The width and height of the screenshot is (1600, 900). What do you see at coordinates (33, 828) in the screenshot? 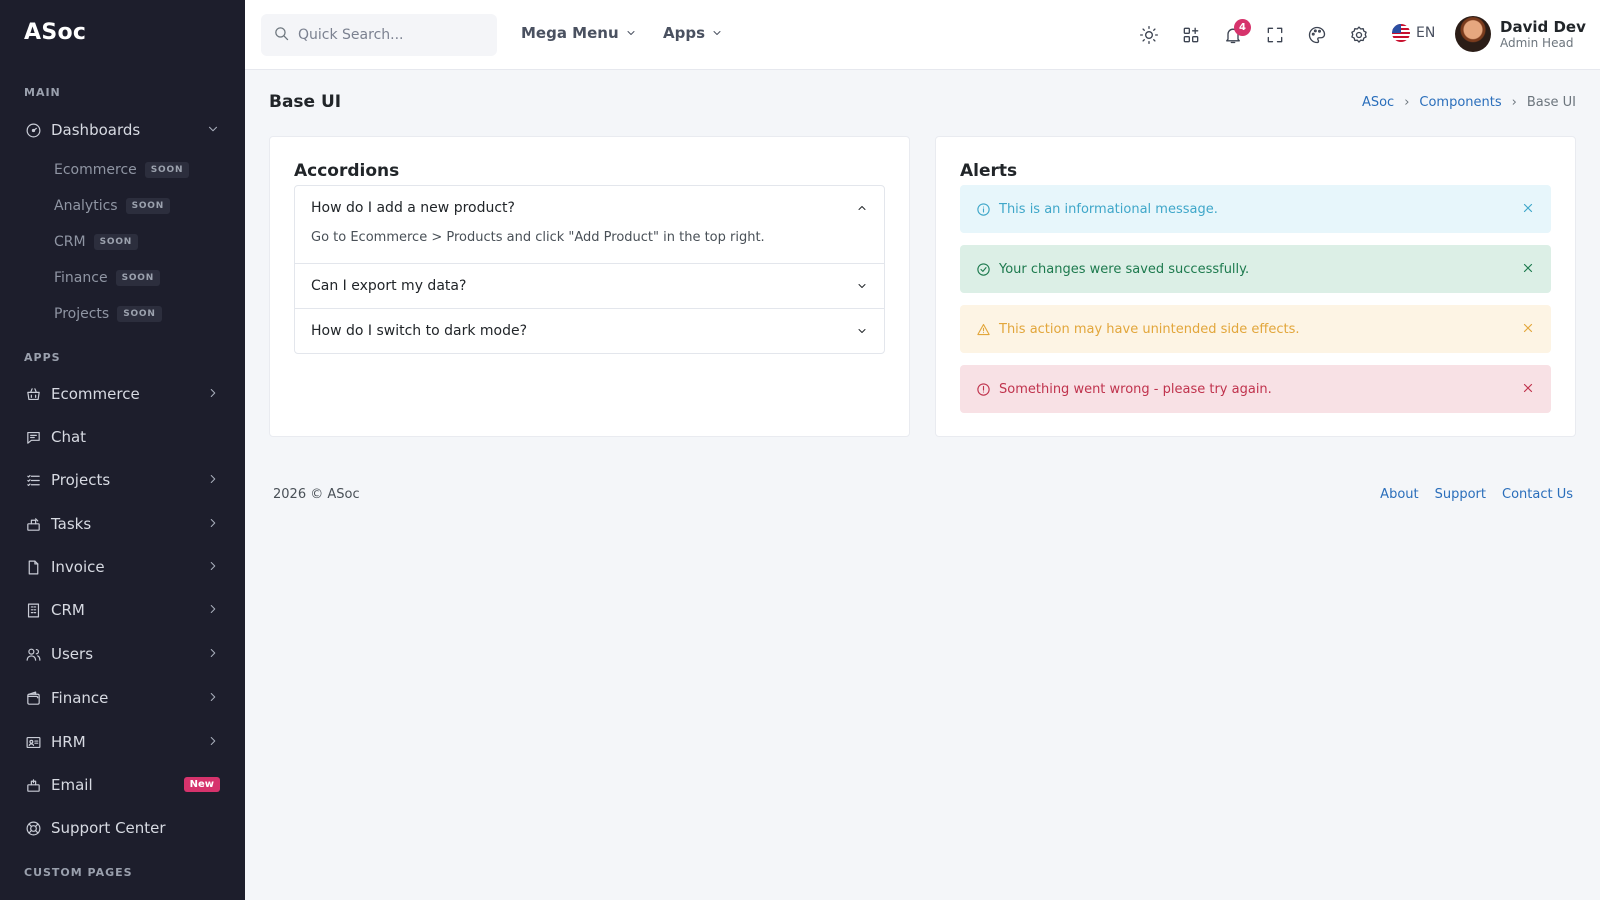
I see `lifebuoy-icon` at bounding box center [33, 828].